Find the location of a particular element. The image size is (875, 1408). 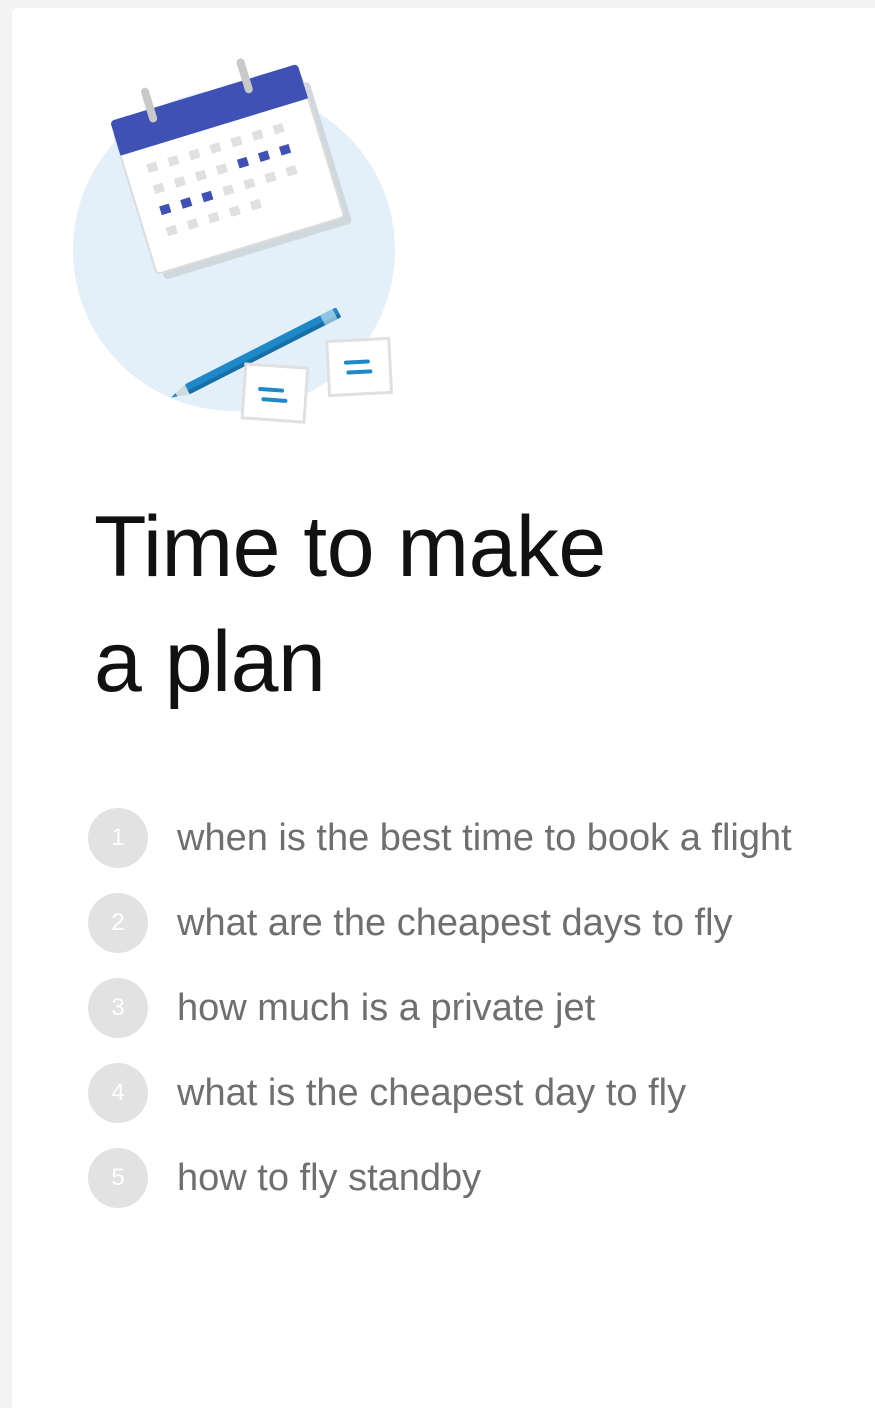

list-item-label: what is the cheapest day to fly is located at coordinates (431, 1093).